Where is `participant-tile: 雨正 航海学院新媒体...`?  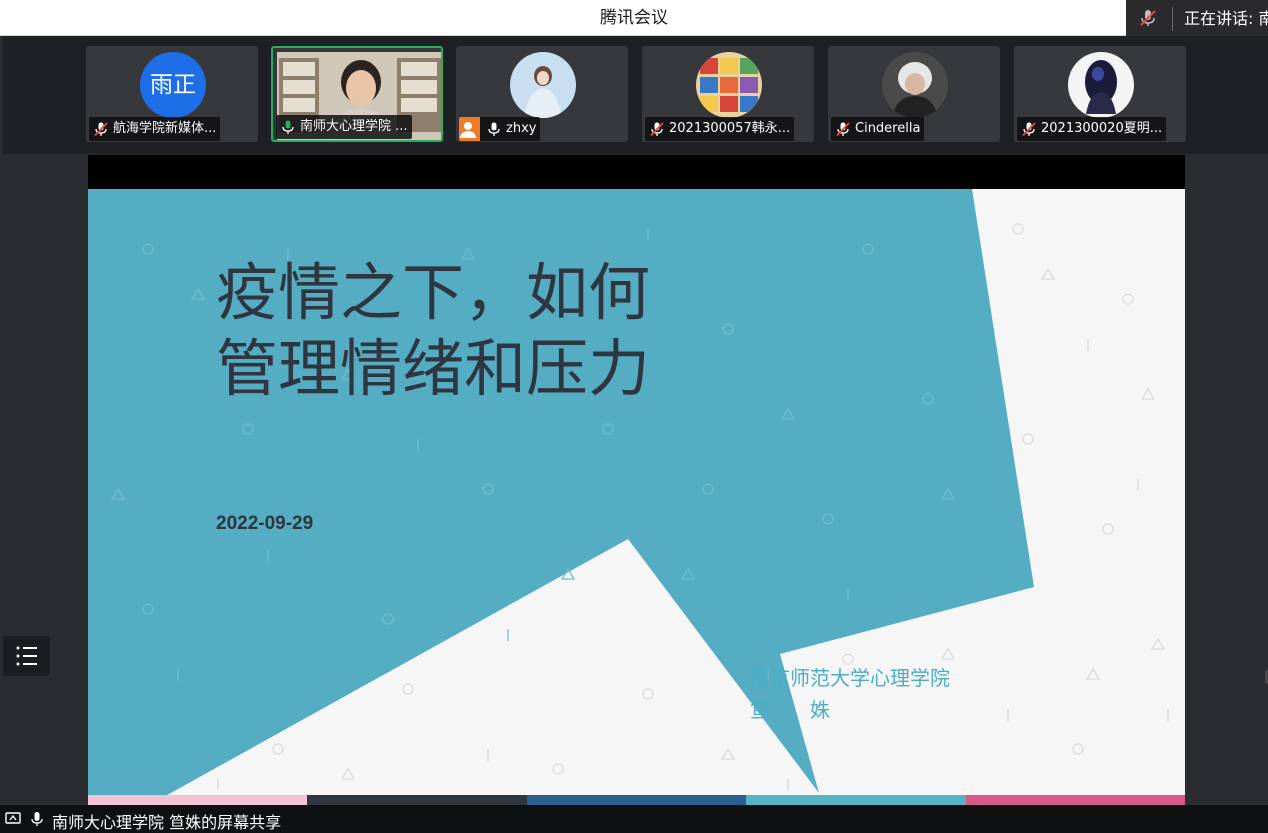
participant-tile: 雨正 航海学院新媒体... is located at coordinates (172, 94).